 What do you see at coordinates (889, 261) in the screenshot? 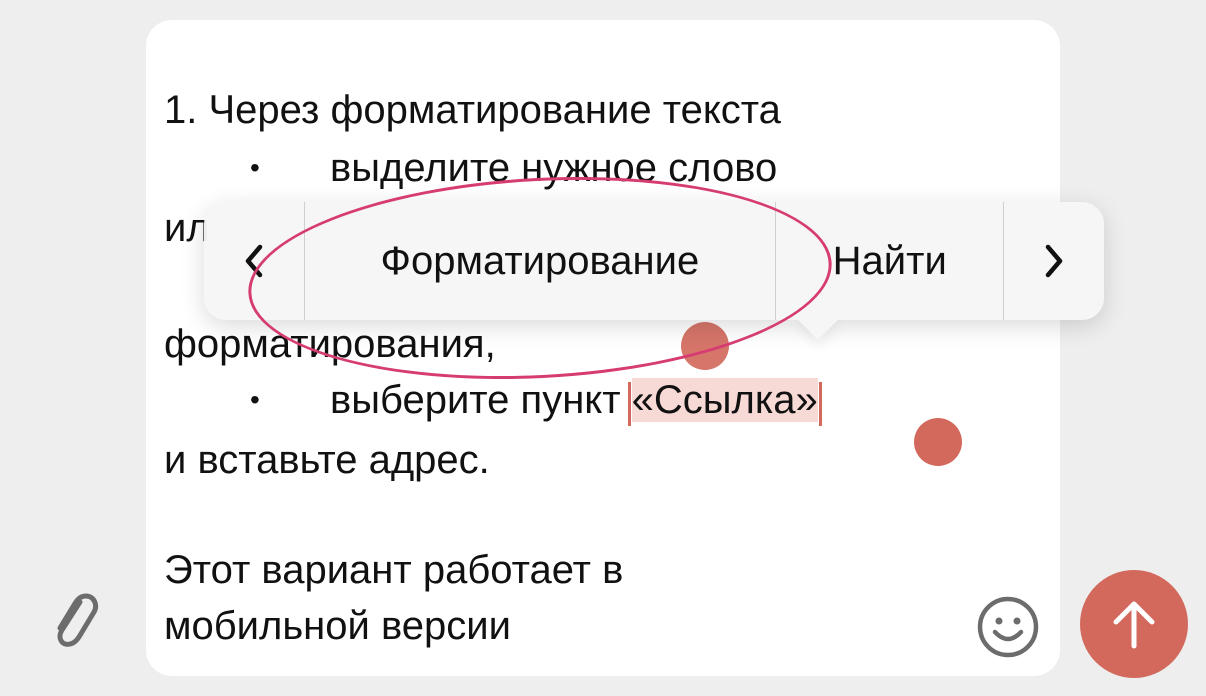
I see `menu-item-find: Найти` at bounding box center [889, 261].